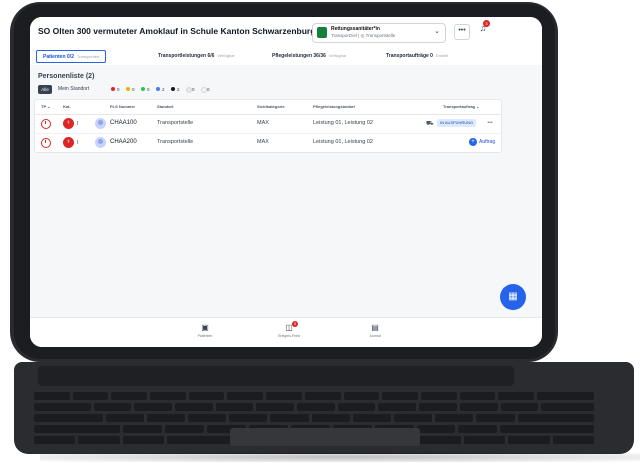 The width and height of the screenshot is (642, 465). I want to click on tab-label: Transportleistungen 6/6, so click(186, 56).